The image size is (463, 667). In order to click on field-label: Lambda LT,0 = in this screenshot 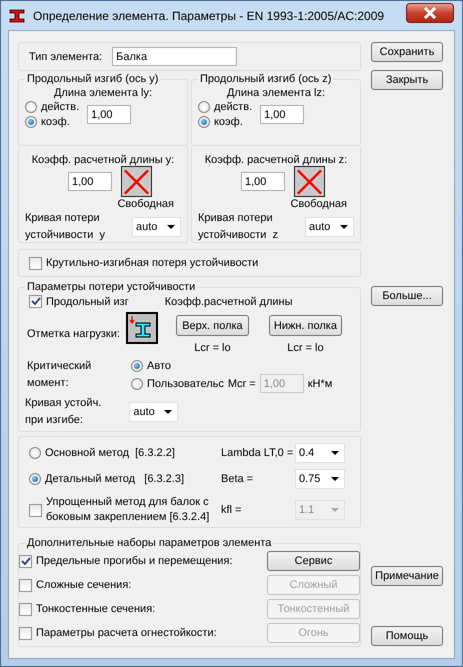, I will do `click(257, 453)`.